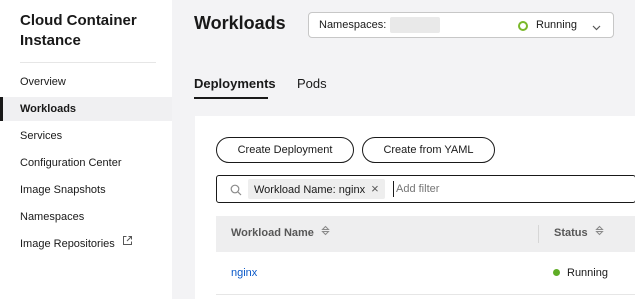  I want to click on column-header-label: Workload Name, so click(272, 233).